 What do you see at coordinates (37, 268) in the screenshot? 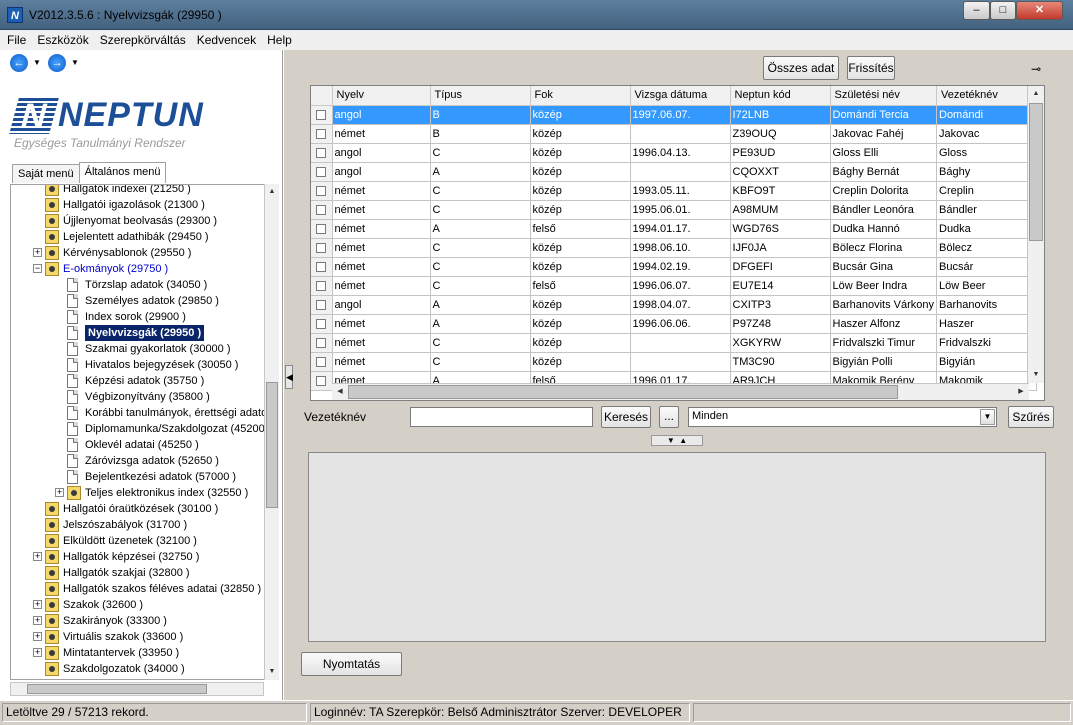
I see `collapse-icon: −` at bounding box center [37, 268].